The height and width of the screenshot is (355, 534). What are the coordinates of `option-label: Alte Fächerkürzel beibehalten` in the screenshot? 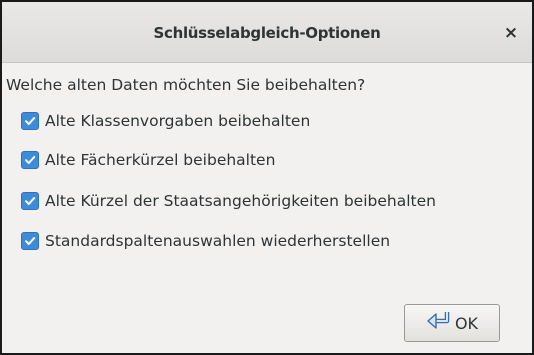 It's located at (160, 160).